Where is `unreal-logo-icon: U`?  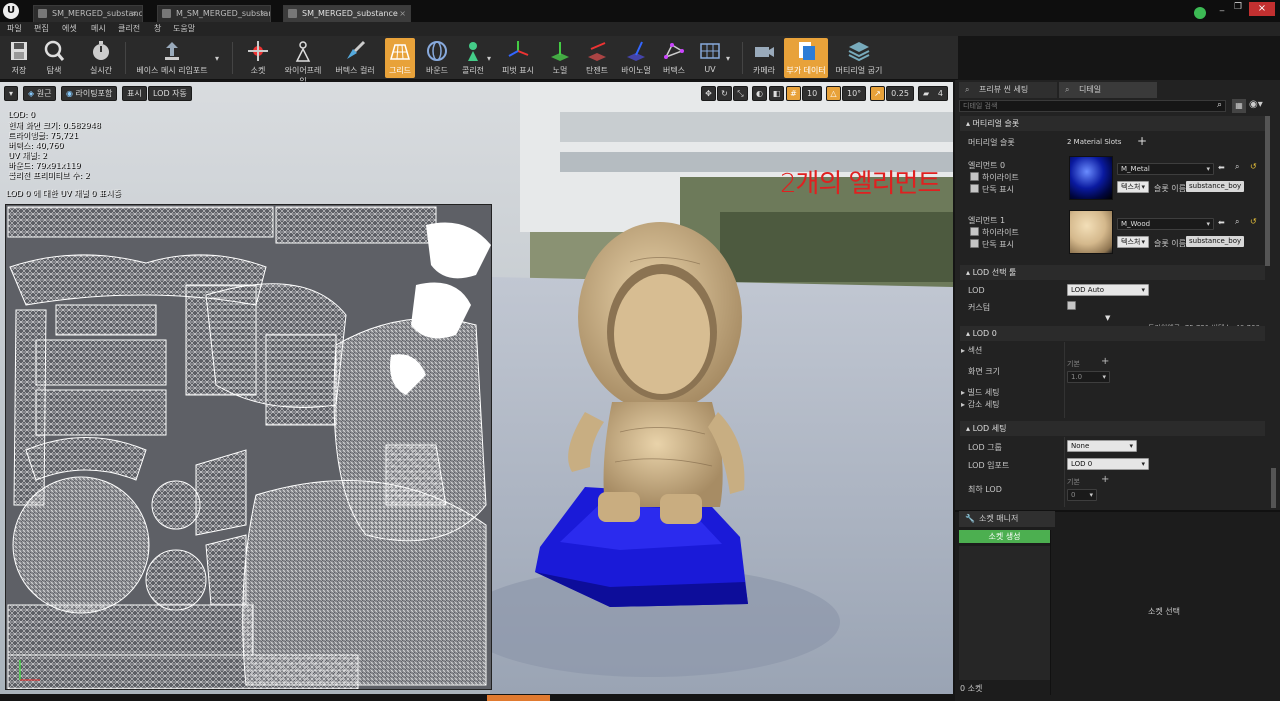
unreal-logo-icon: U is located at coordinates (11, 11).